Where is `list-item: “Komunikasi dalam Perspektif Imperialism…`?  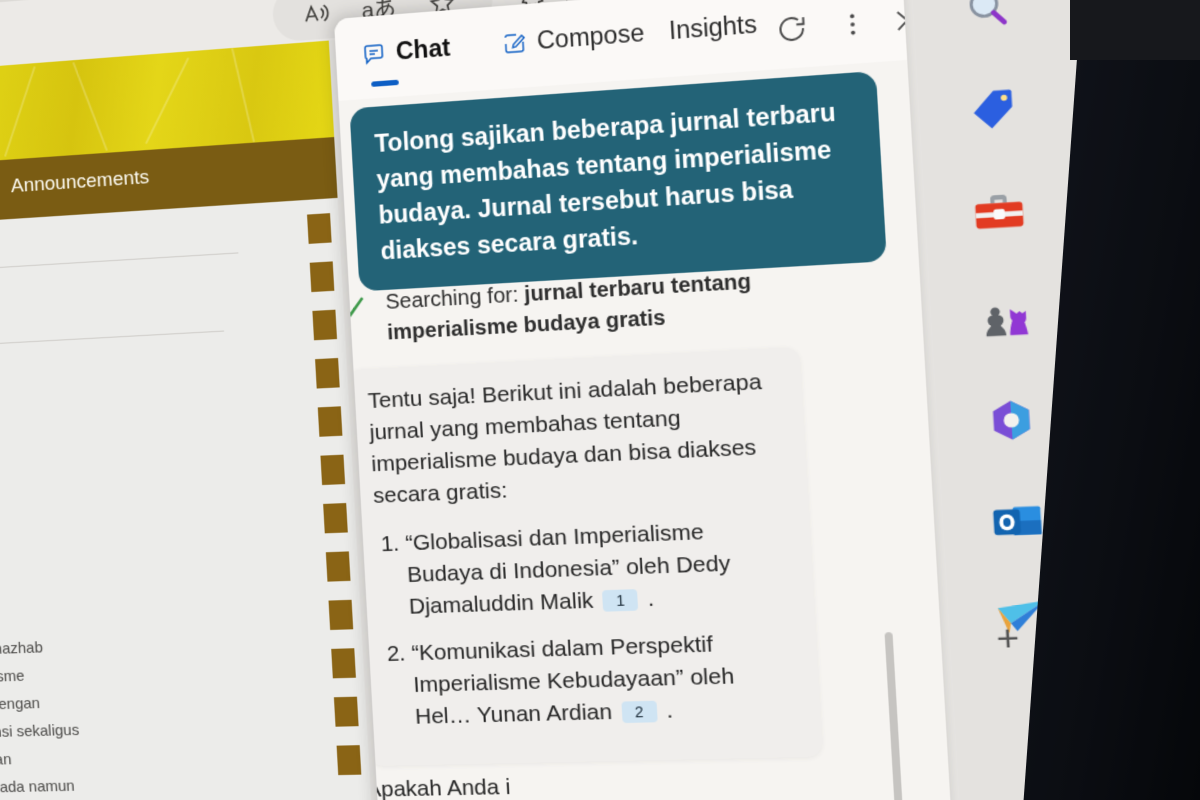
list-item: “Komunikasi dalam Perspektif Imperialism… is located at coordinates (606, 679).